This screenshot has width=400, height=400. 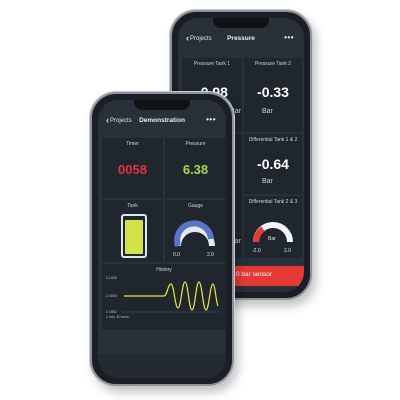 I want to click on tile-label: History, so click(x=164, y=270).